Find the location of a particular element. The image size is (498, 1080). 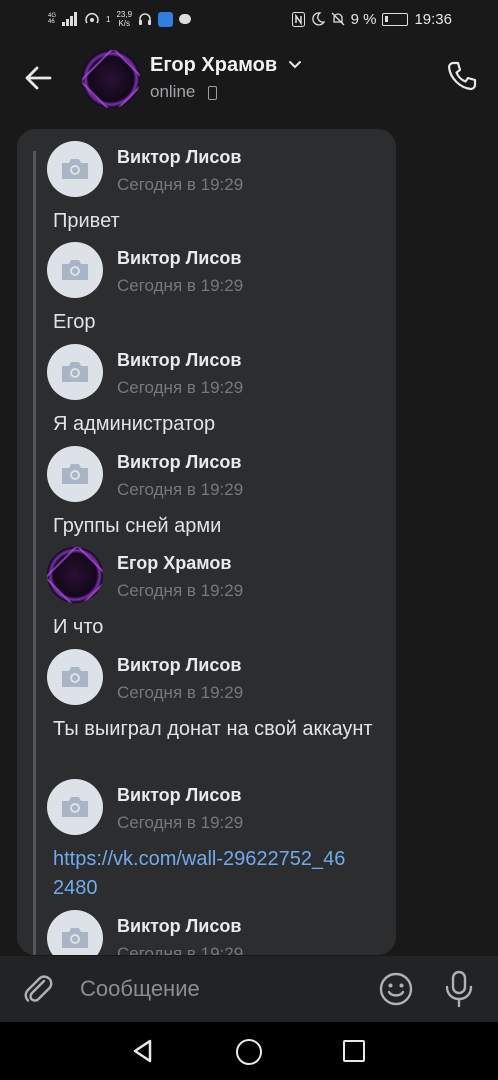

battery-icon is located at coordinates (395, 19).